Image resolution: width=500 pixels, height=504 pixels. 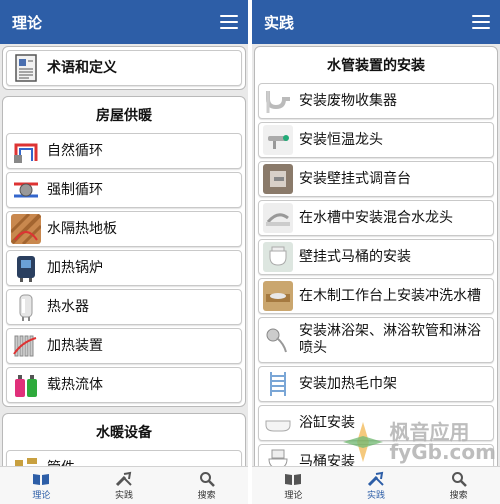 What do you see at coordinates (278, 423) in the screenshot?
I see `bathtub-icon` at bounding box center [278, 423].